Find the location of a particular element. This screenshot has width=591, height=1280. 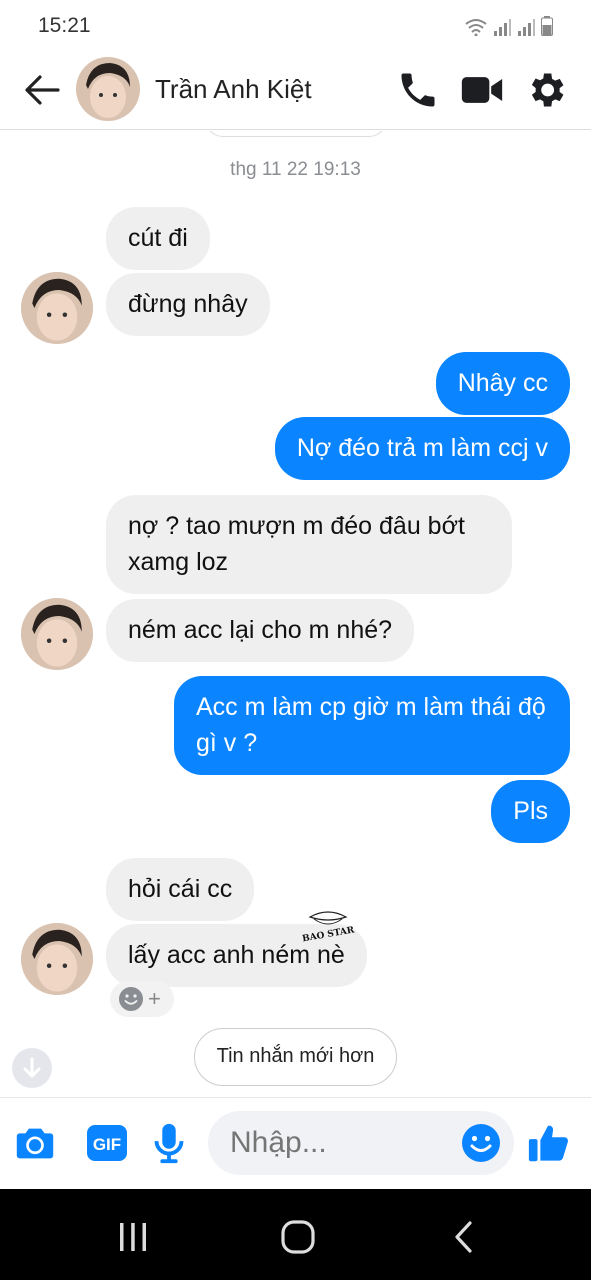

voice-call-button is located at coordinates (418, 90).